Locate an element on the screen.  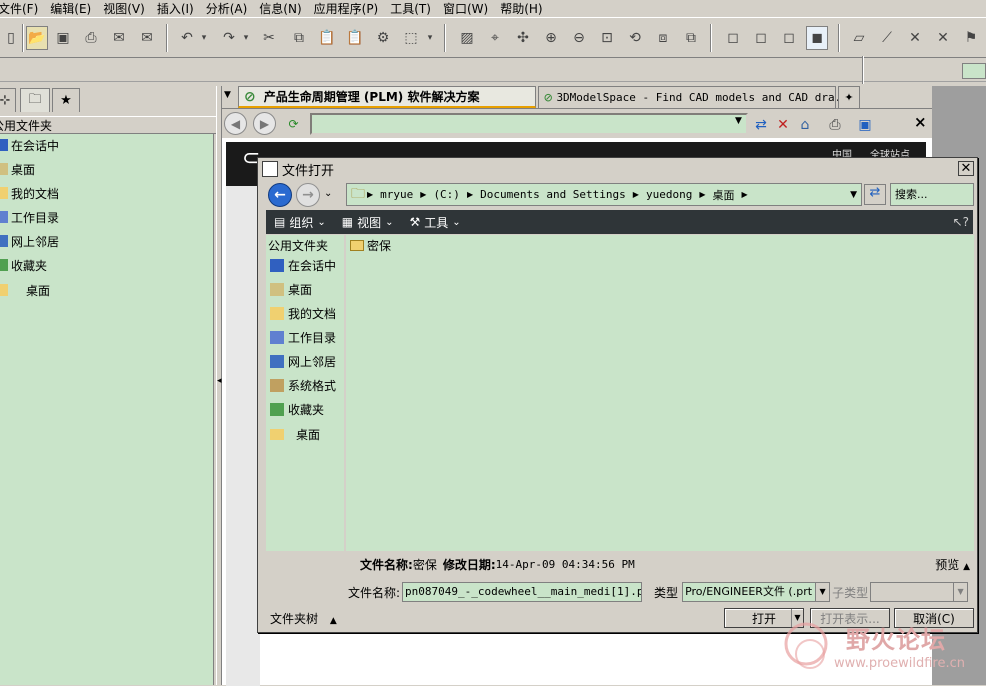
save-icon: ▣ is located at coordinates (63, 38).